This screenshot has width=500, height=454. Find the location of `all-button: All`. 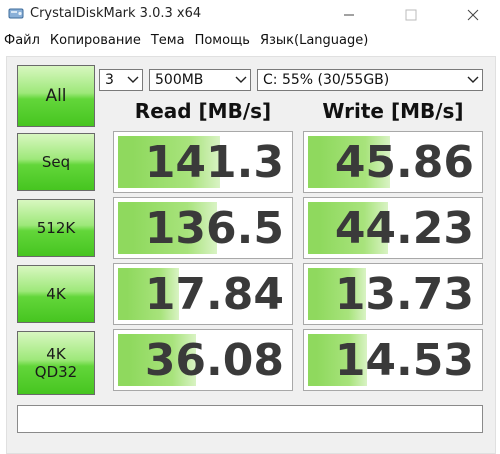

all-button: All is located at coordinates (56, 96).